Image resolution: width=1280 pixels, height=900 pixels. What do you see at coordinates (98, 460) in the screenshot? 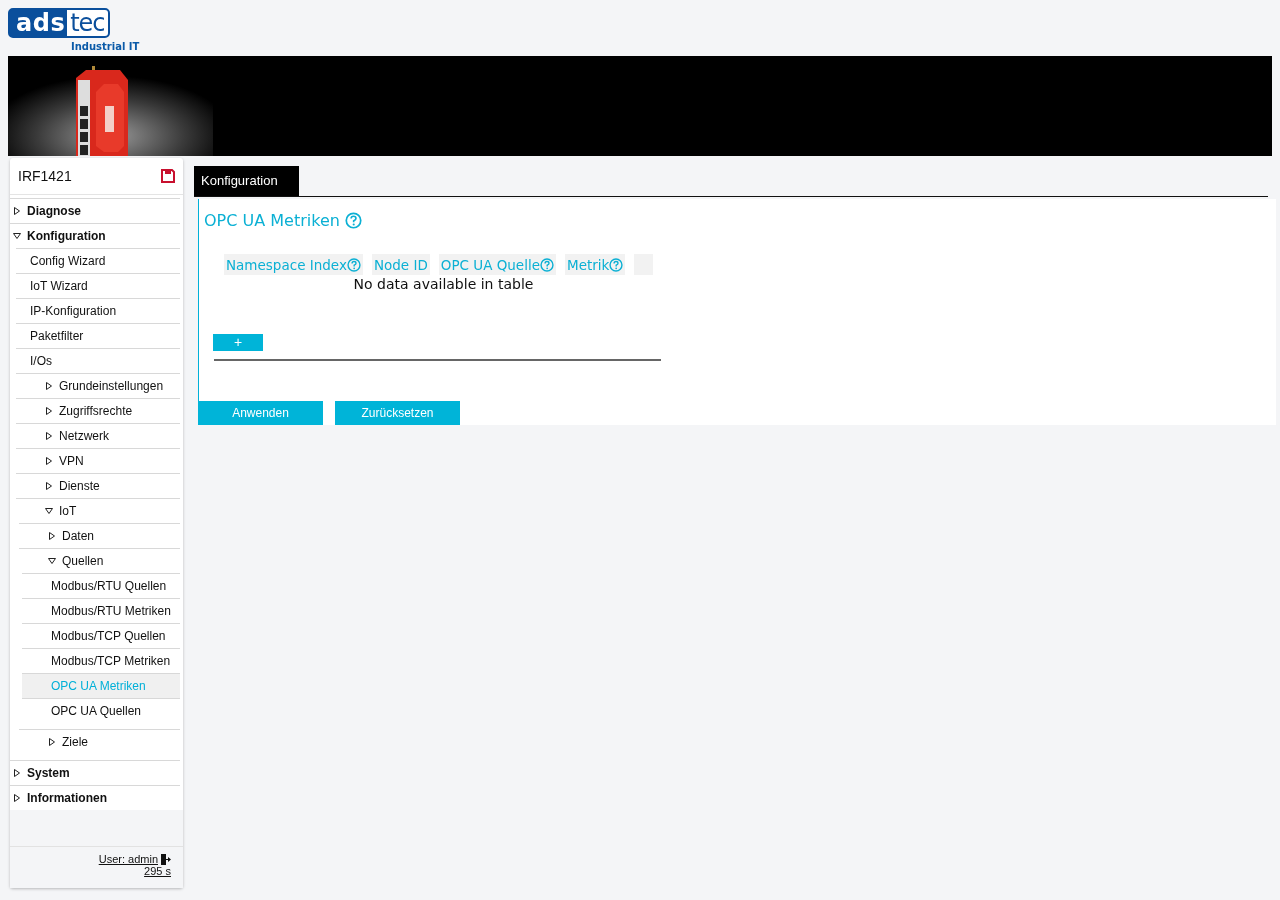
I see `nav-item: VPN` at bounding box center [98, 460].